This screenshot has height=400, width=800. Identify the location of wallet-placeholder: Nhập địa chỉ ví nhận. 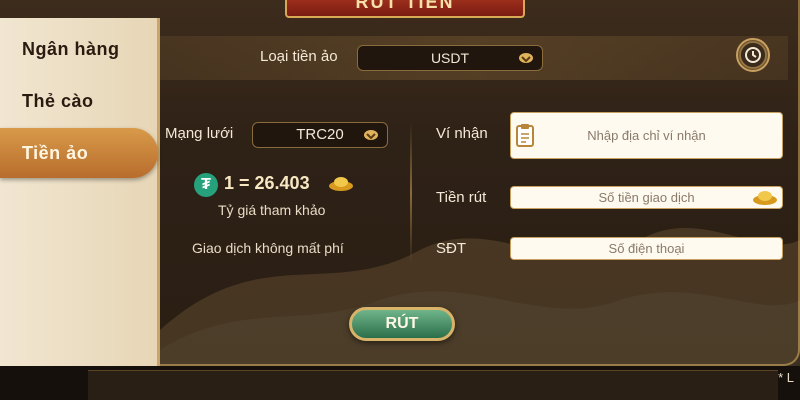
(646, 135).